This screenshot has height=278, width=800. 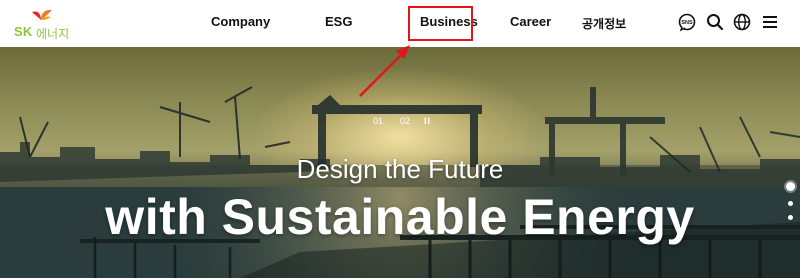 I want to click on logo-brand-text: SK, so click(x=23, y=31).